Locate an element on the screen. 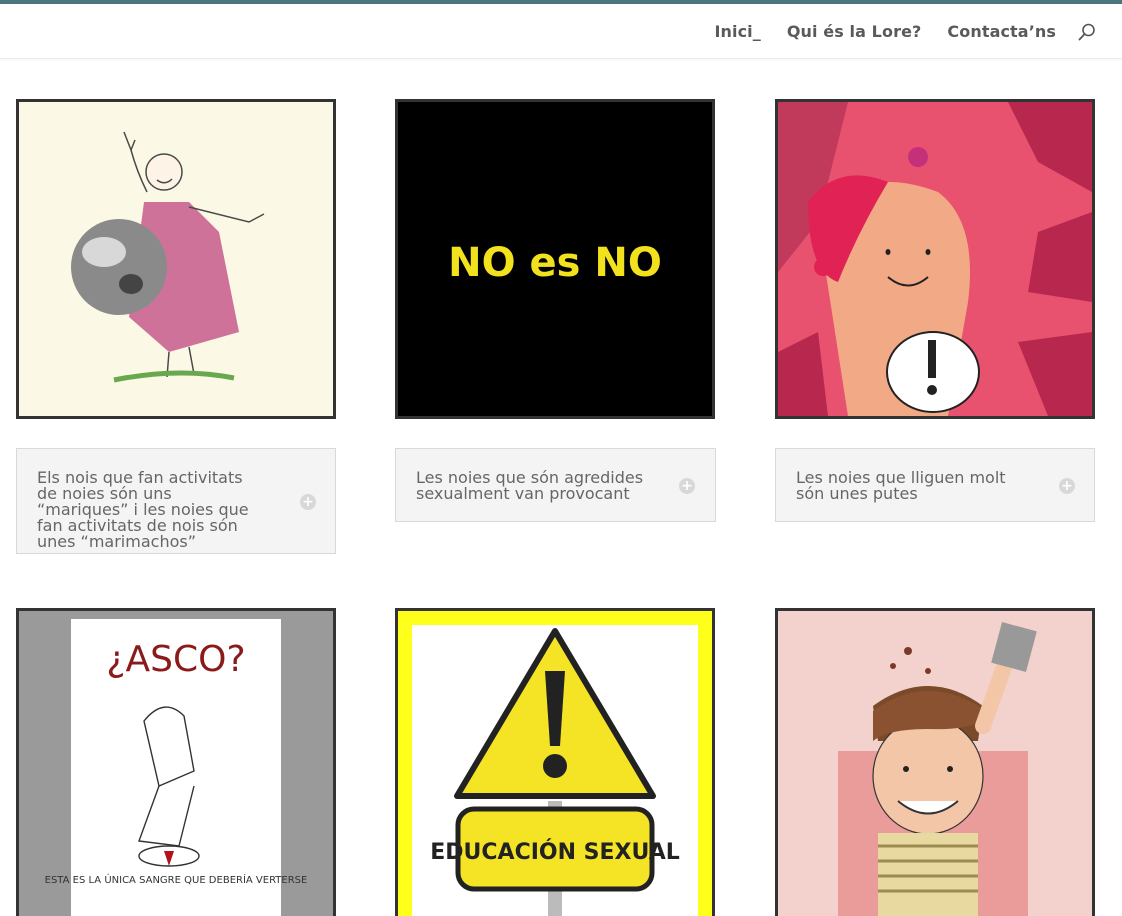  nav-item-qui-es-la-lore: Qui és la Lore? is located at coordinates (854, 31).